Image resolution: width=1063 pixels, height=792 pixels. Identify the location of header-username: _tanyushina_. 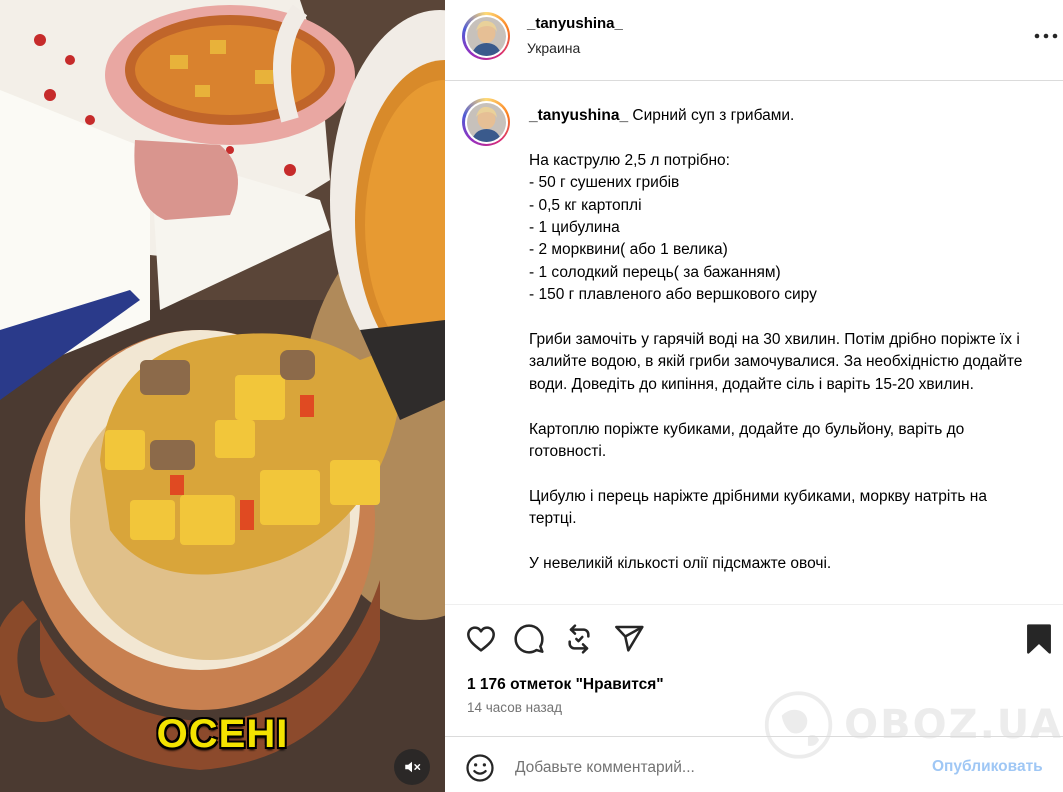
(575, 23).